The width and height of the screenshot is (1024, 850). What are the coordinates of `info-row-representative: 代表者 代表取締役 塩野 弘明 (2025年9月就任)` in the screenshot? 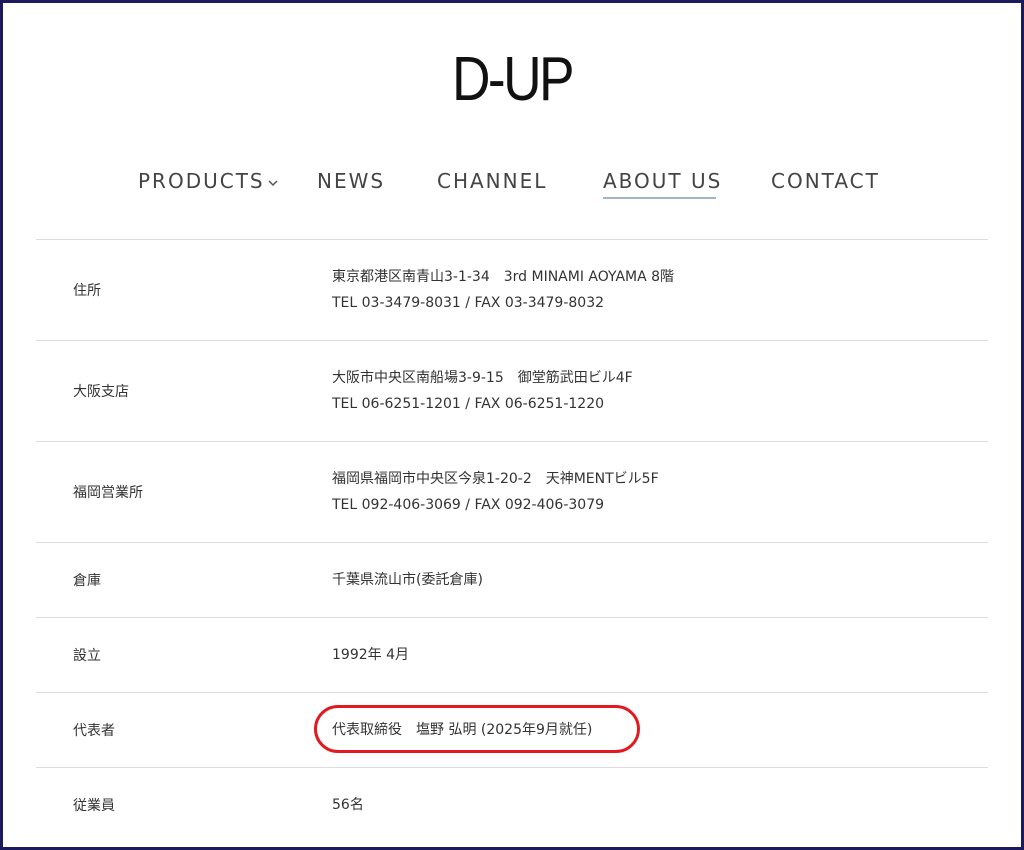 It's located at (512, 729).